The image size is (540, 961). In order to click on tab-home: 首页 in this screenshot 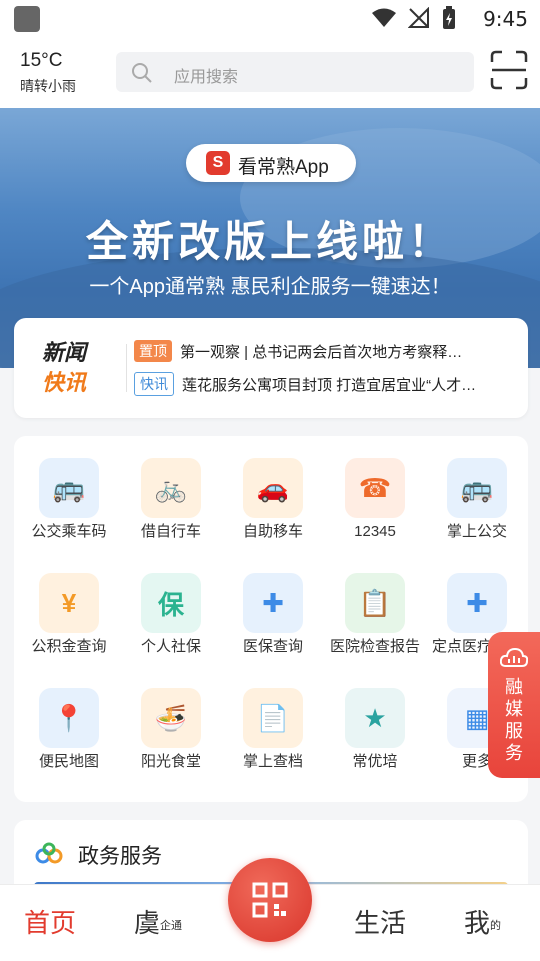, I will do `click(50, 921)`.